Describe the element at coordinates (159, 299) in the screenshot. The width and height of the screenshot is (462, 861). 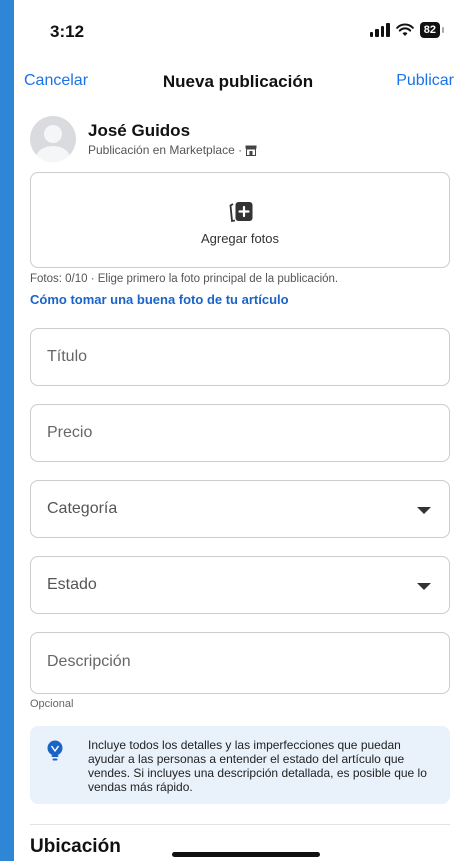
I see `photo-tips-link: Cómo tomar una buena foto de tu artículo` at that location.